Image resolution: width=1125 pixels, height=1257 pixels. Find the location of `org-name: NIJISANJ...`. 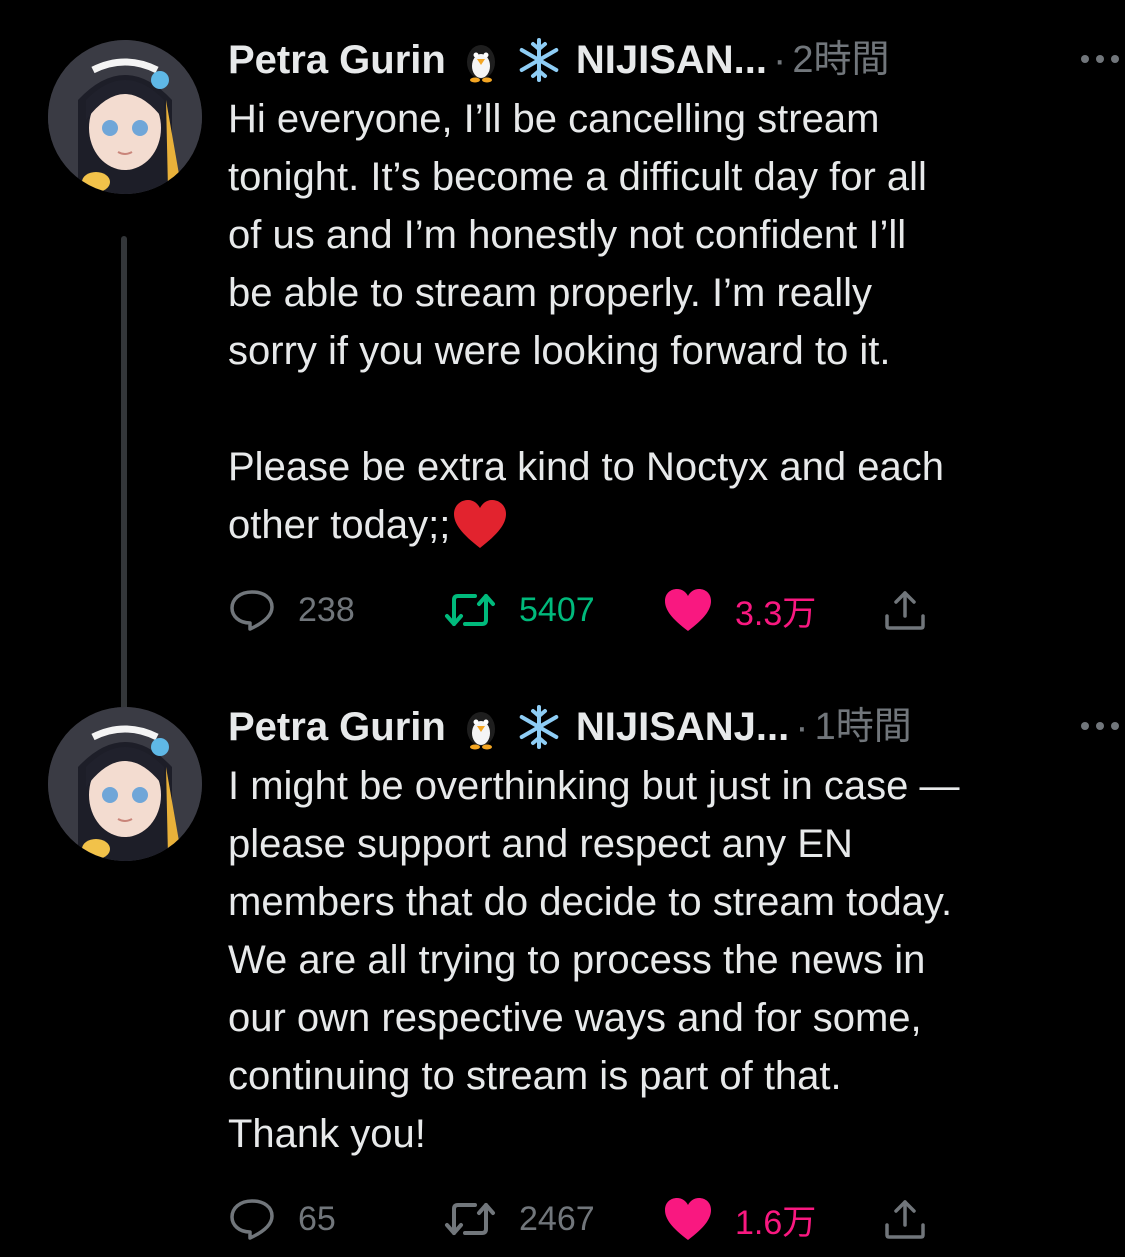

org-name: NIJISANJ... is located at coordinates (682, 727).